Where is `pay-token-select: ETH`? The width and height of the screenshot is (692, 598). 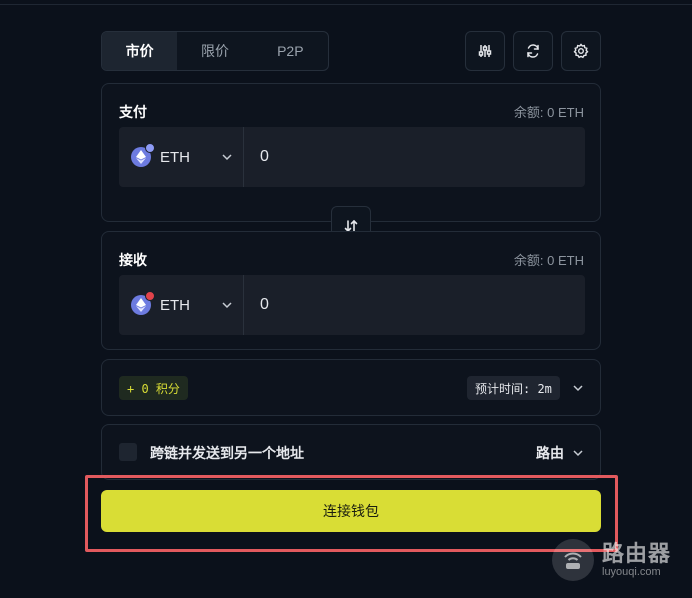 pay-token-select: ETH is located at coordinates (181, 157).